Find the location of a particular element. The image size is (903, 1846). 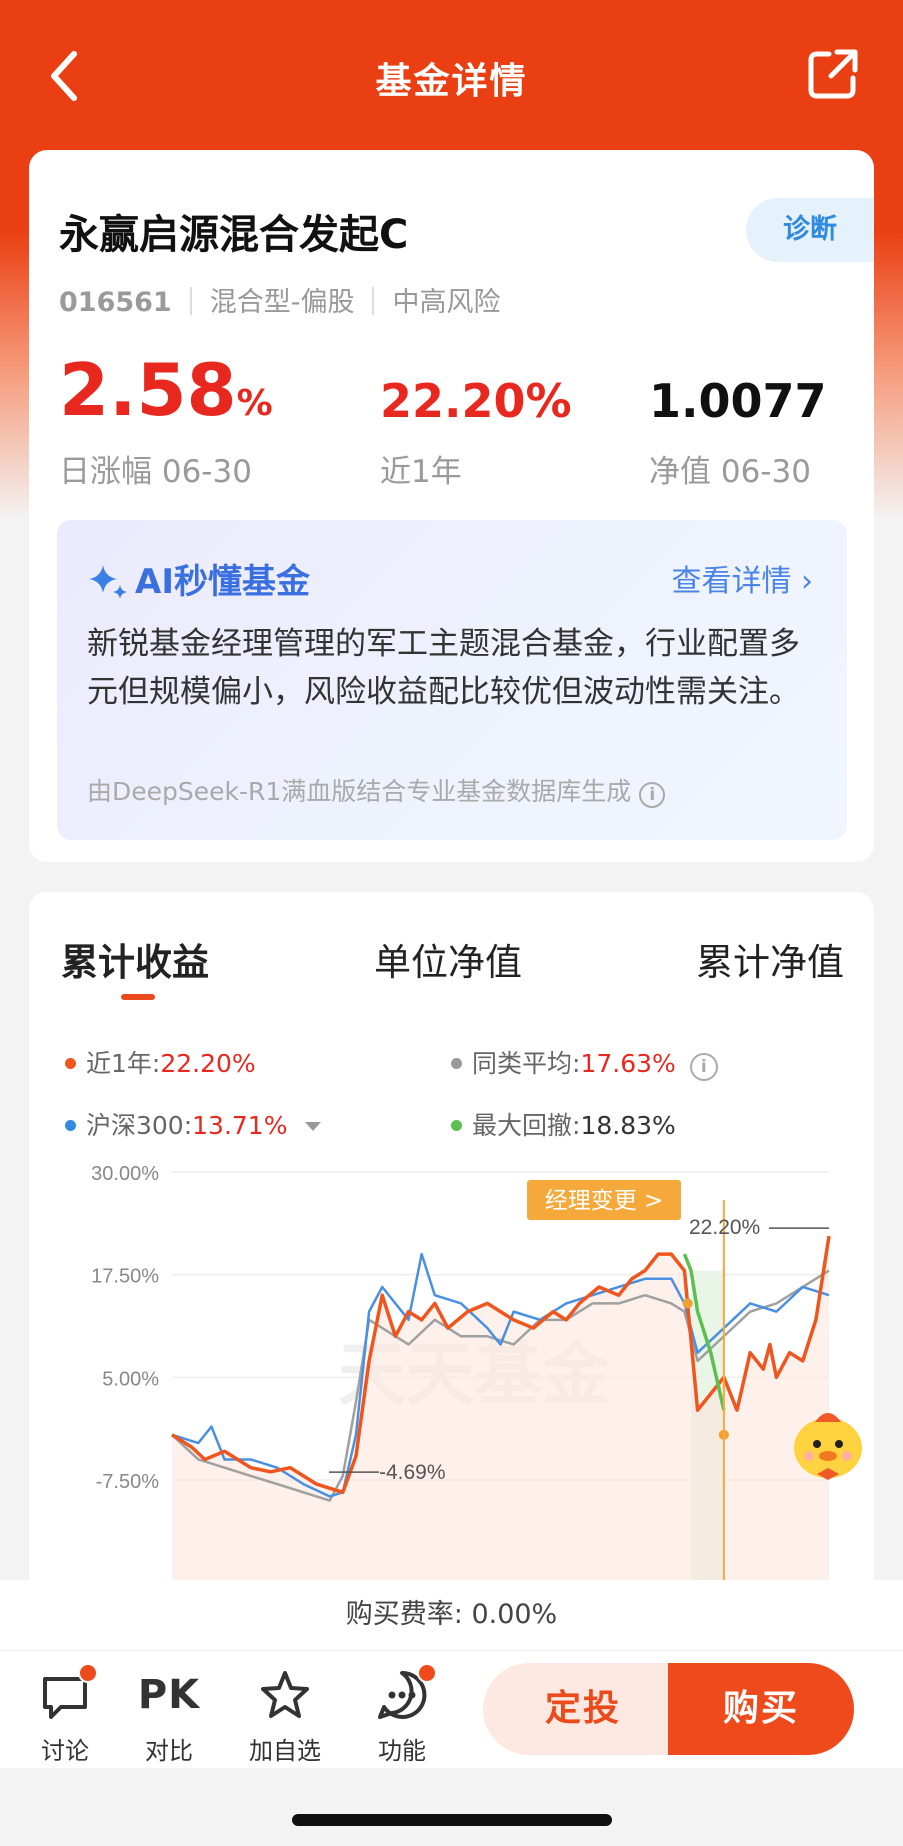

active-tab-indicator is located at coordinates (138, 997).